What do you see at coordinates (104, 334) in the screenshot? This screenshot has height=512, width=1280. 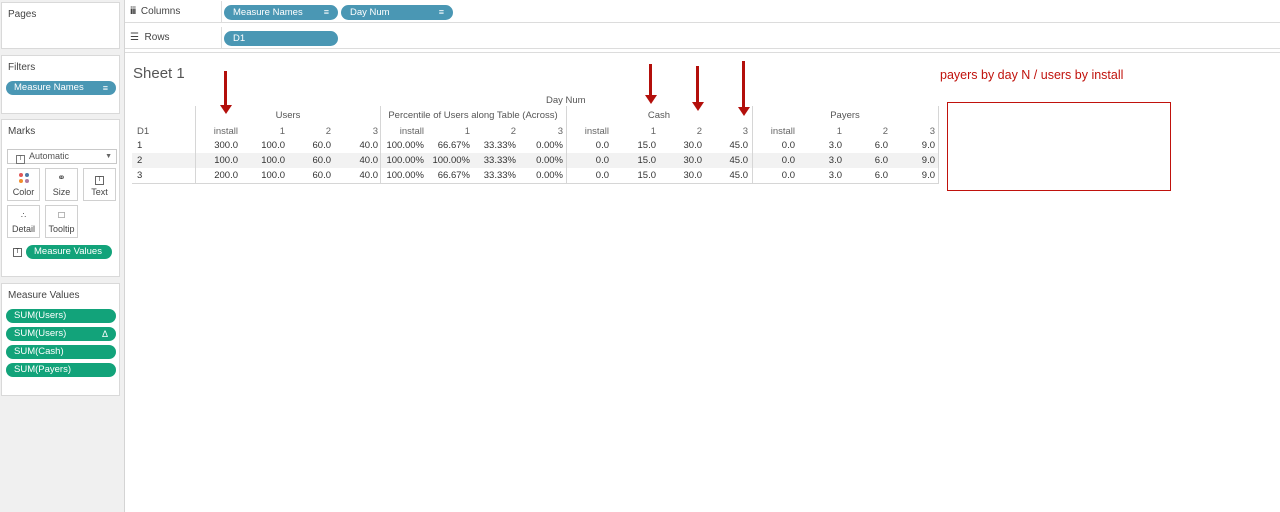 I see `delta-icon: Δ` at bounding box center [104, 334].